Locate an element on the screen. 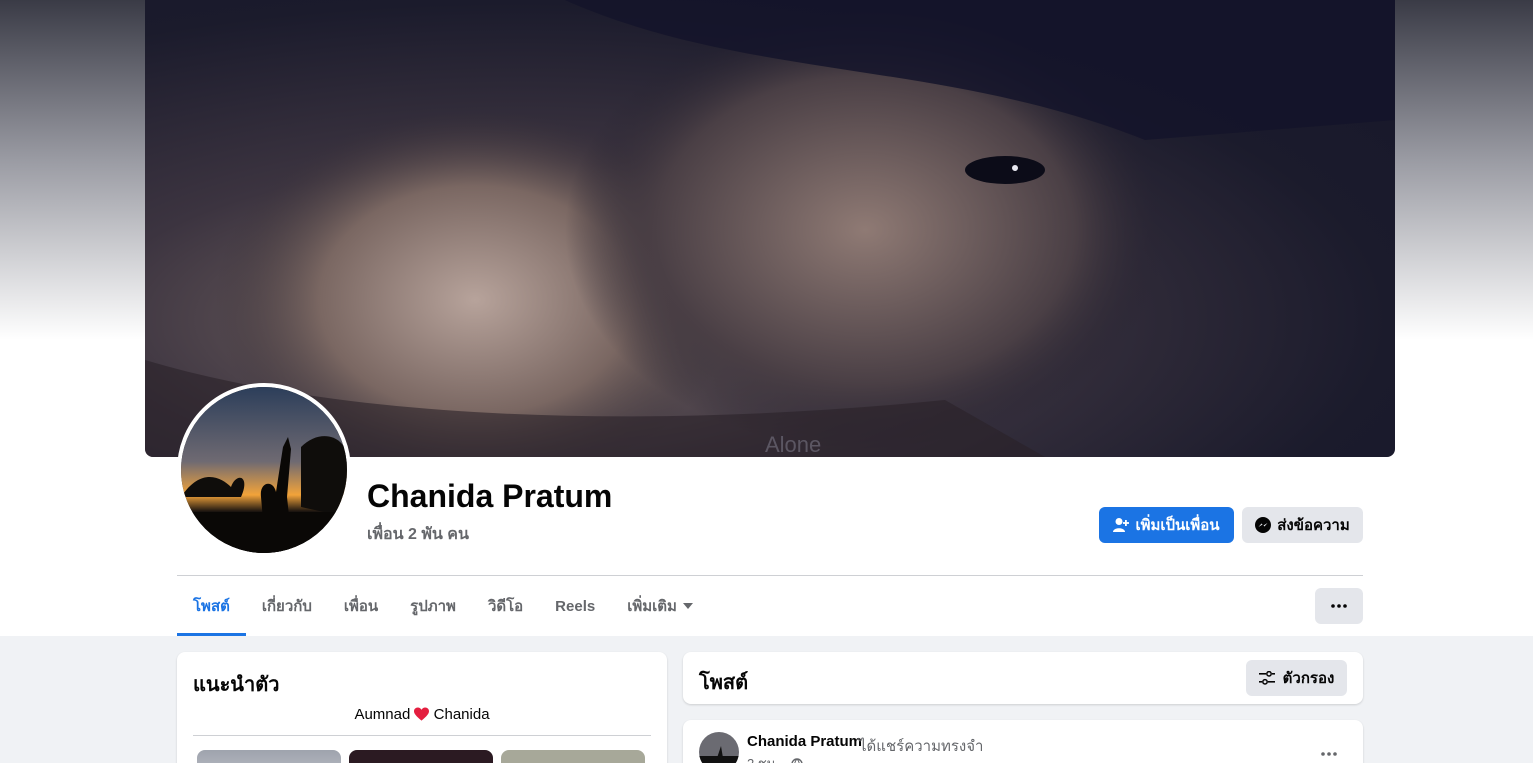 This screenshot has width=1533, height=763. tab-label: วิดีโอ is located at coordinates (505, 606).